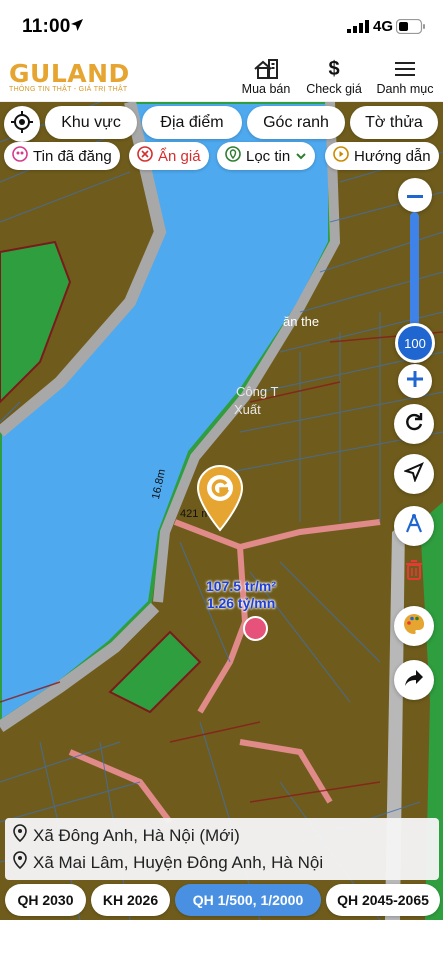  What do you see at coordinates (257, 391) in the screenshot?
I see `map-label-place-1: Công T` at bounding box center [257, 391].